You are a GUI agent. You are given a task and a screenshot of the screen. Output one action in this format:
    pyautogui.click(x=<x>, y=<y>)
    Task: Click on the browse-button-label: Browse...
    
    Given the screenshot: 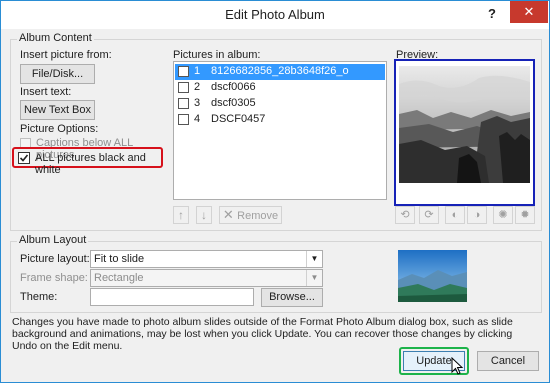 What is the action you would take?
    pyautogui.click(x=292, y=297)
    